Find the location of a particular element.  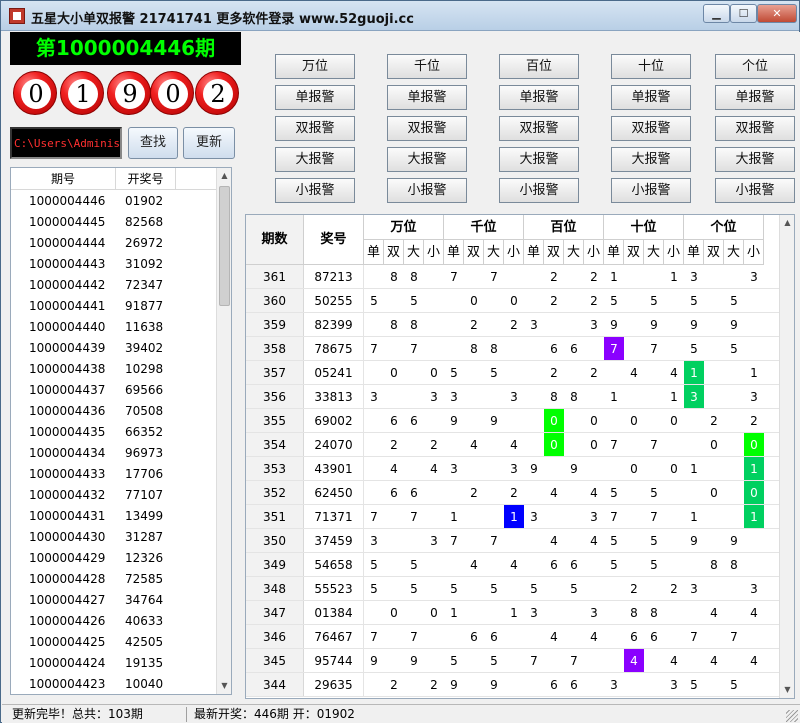

path-input: C:\Users\Administr is located at coordinates (66, 143).